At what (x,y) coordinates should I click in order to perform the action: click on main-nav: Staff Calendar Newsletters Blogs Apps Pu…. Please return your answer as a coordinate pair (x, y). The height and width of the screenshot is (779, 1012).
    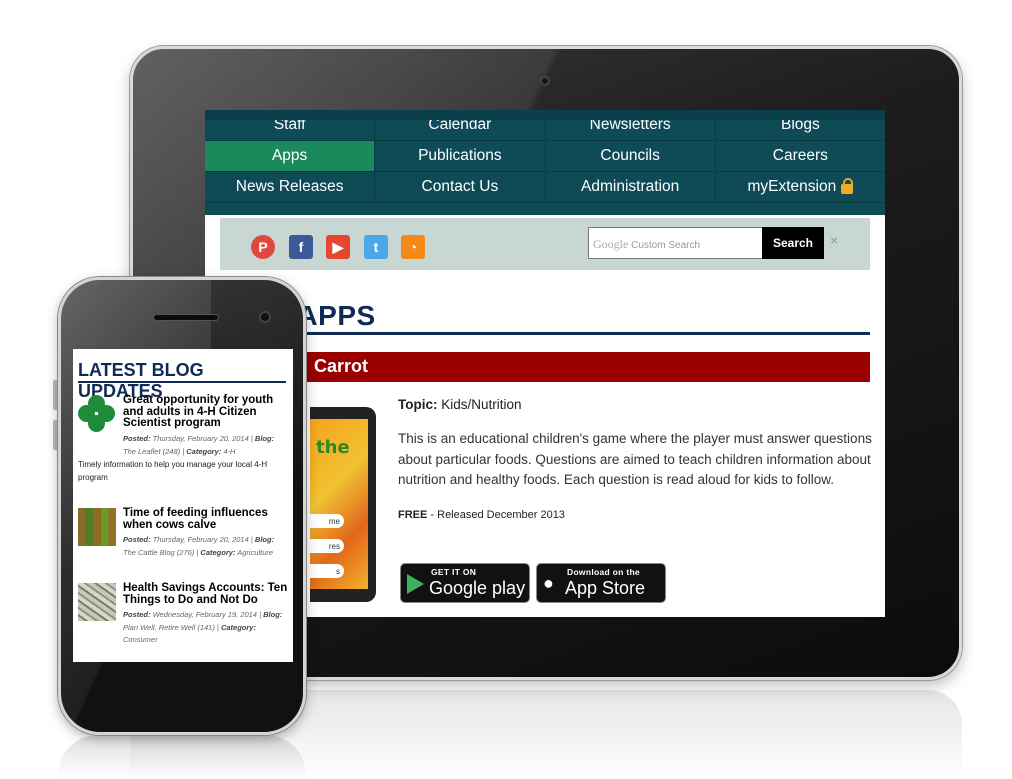
    Looking at the image, I should click on (545, 162).